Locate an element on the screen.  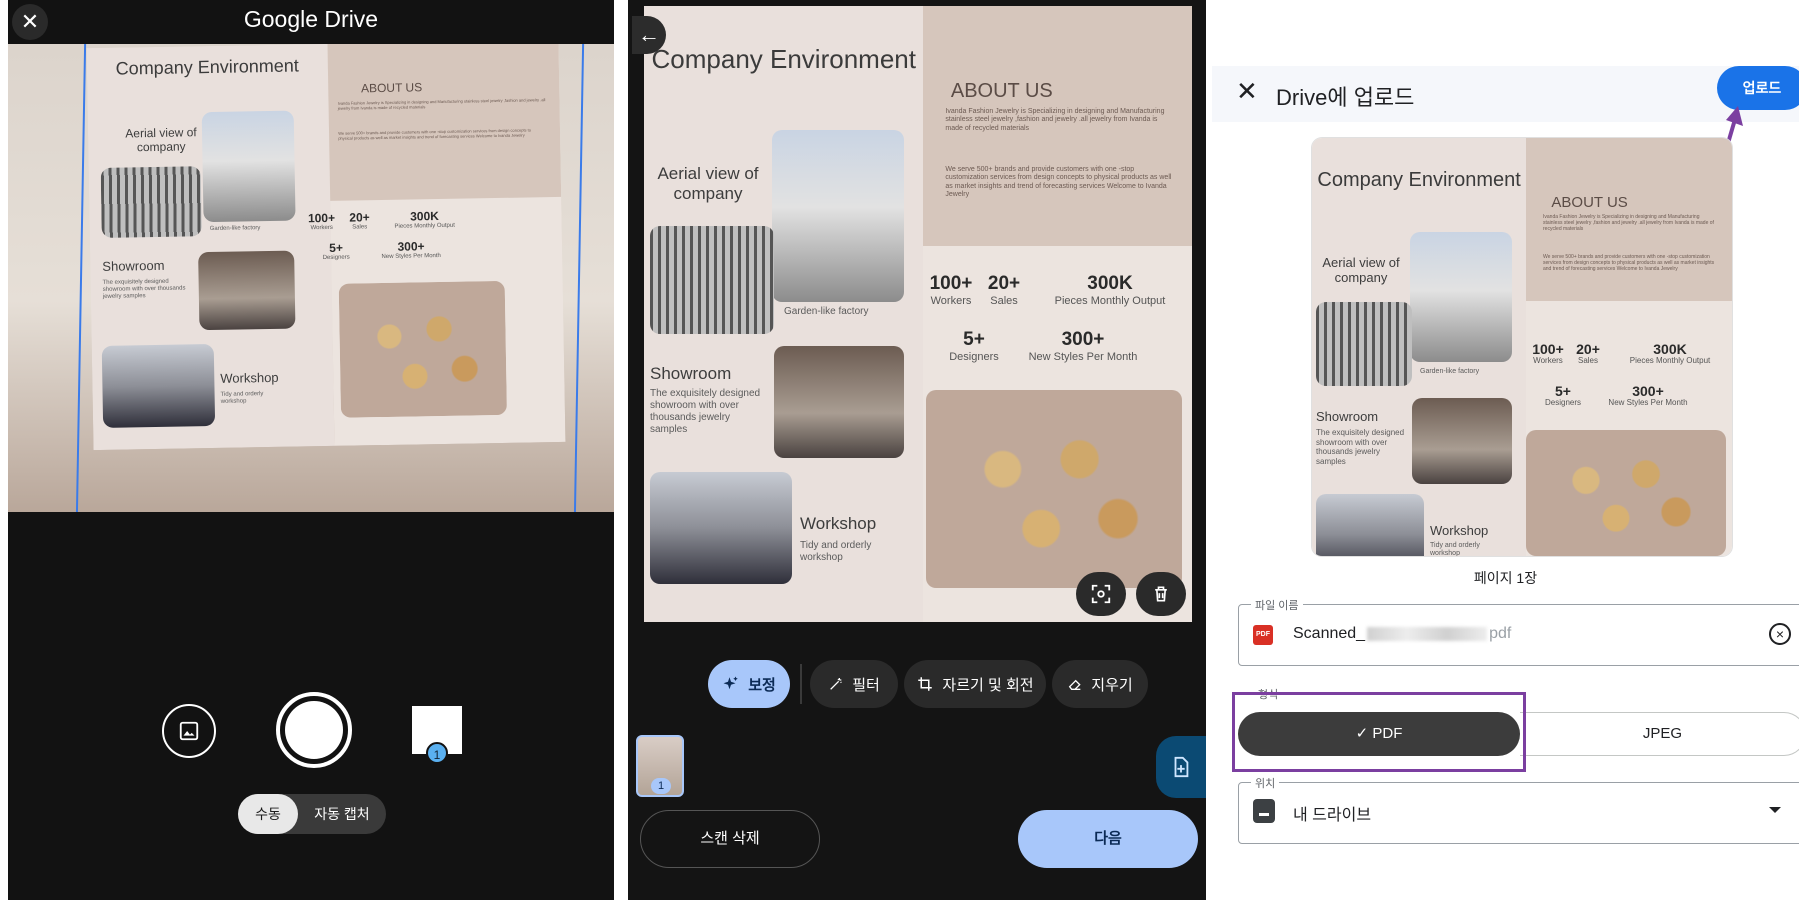
delete-page-button is located at coordinates (1161, 594).